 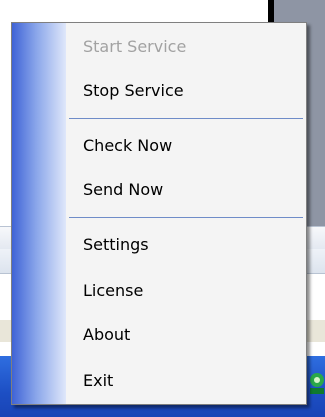 I want to click on menu-item-about: About, so click(x=186, y=334).